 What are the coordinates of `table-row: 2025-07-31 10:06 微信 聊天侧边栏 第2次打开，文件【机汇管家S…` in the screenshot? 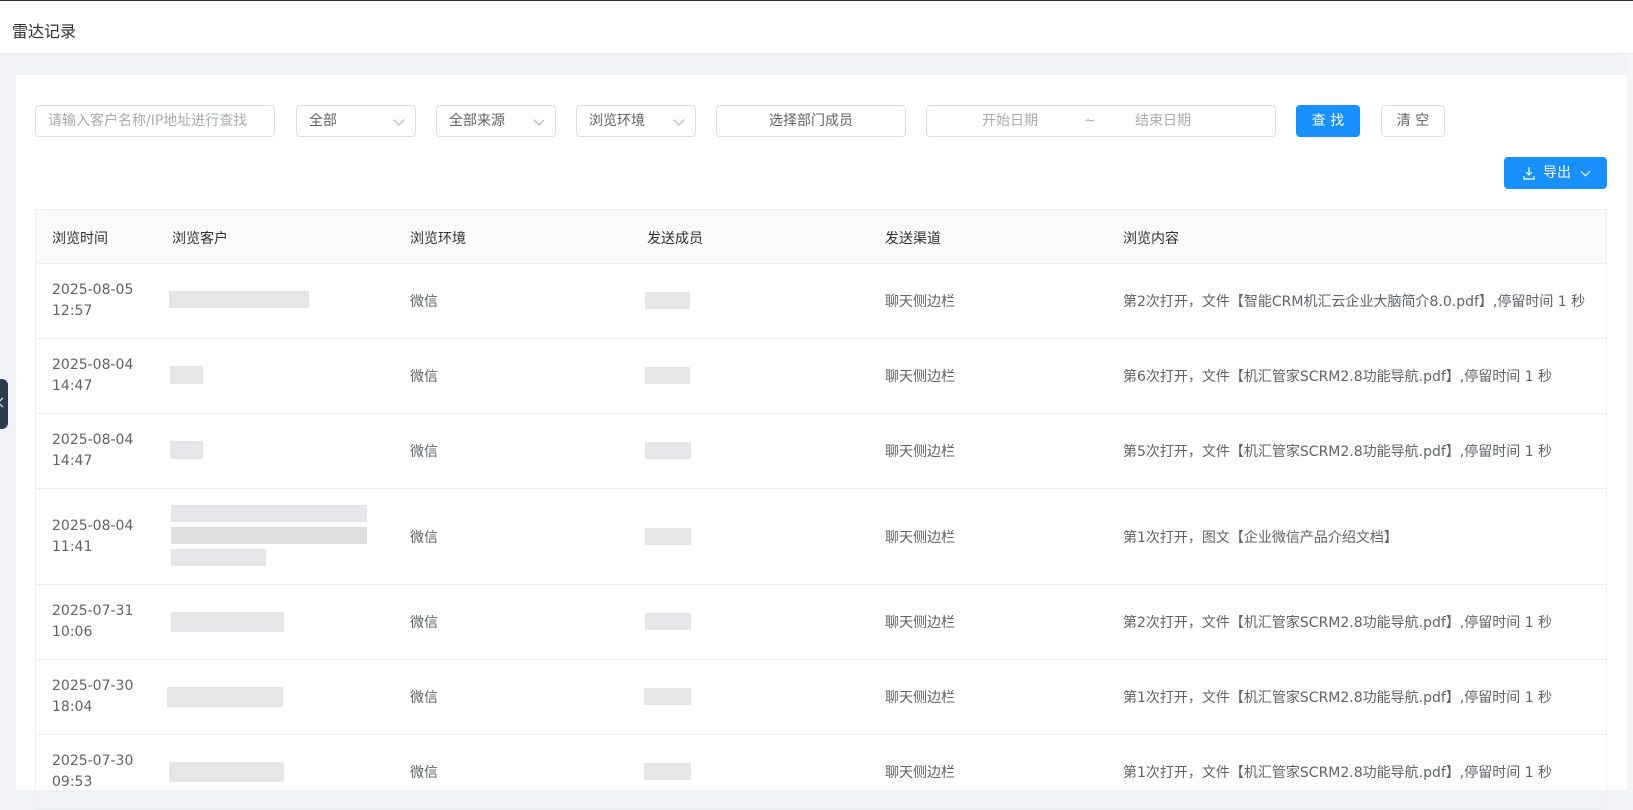 It's located at (821, 622).